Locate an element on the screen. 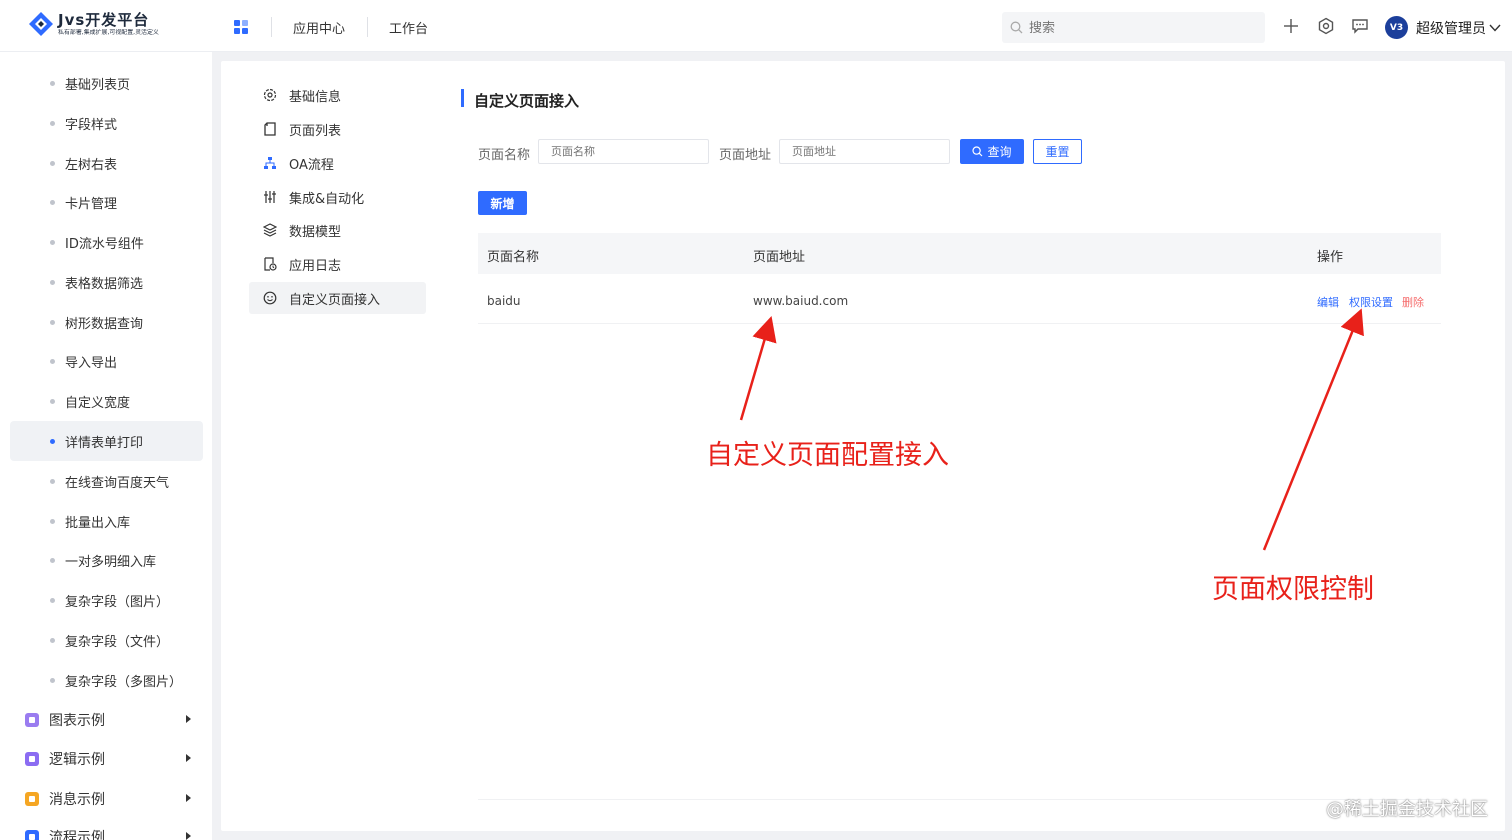 The height and width of the screenshot is (840, 1512). submenu-oa-flow: OA流程 is located at coordinates (337, 163).